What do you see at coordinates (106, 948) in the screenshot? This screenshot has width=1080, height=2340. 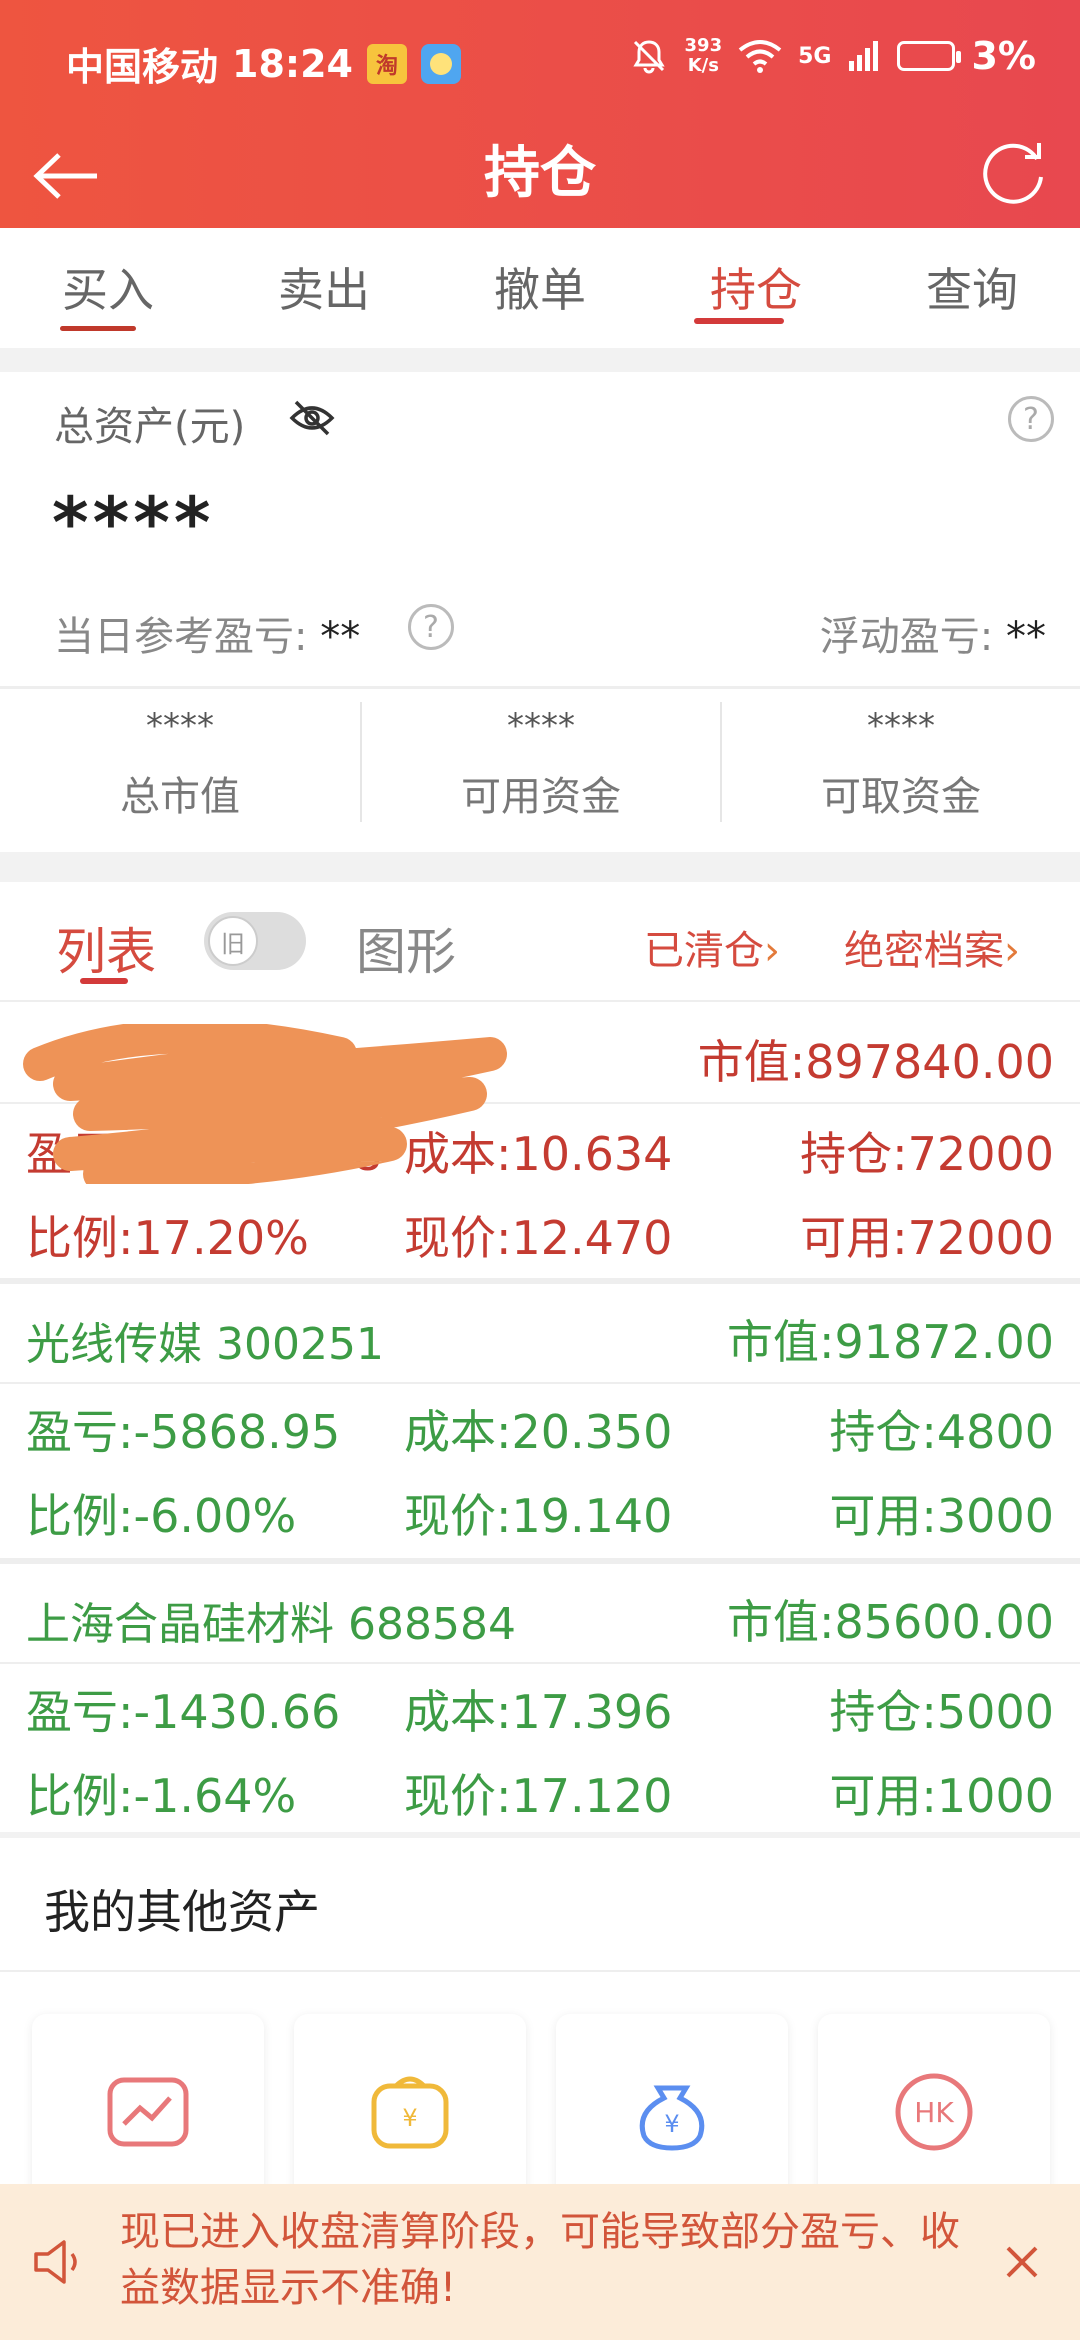 I see `view-list-tab: 列表` at bounding box center [106, 948].